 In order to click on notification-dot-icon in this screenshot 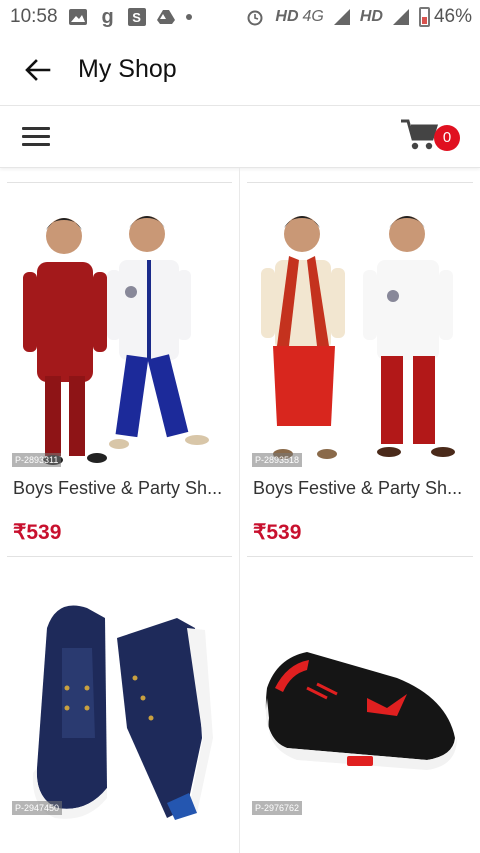, I will do `click(188, 17)`.